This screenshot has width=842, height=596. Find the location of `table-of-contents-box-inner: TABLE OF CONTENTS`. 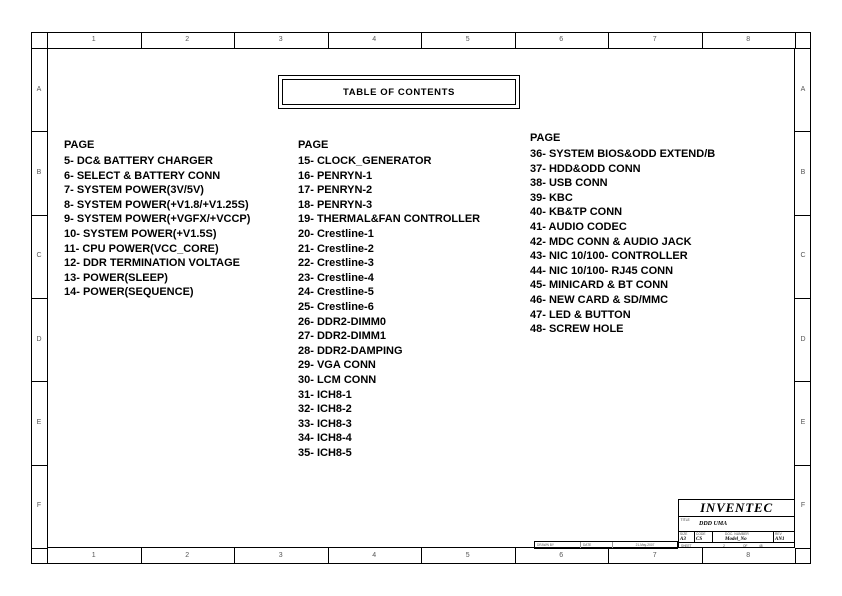

table-of-contents-box-inner: TABLE OF CONTENTS is located at coordinates (399, 92).